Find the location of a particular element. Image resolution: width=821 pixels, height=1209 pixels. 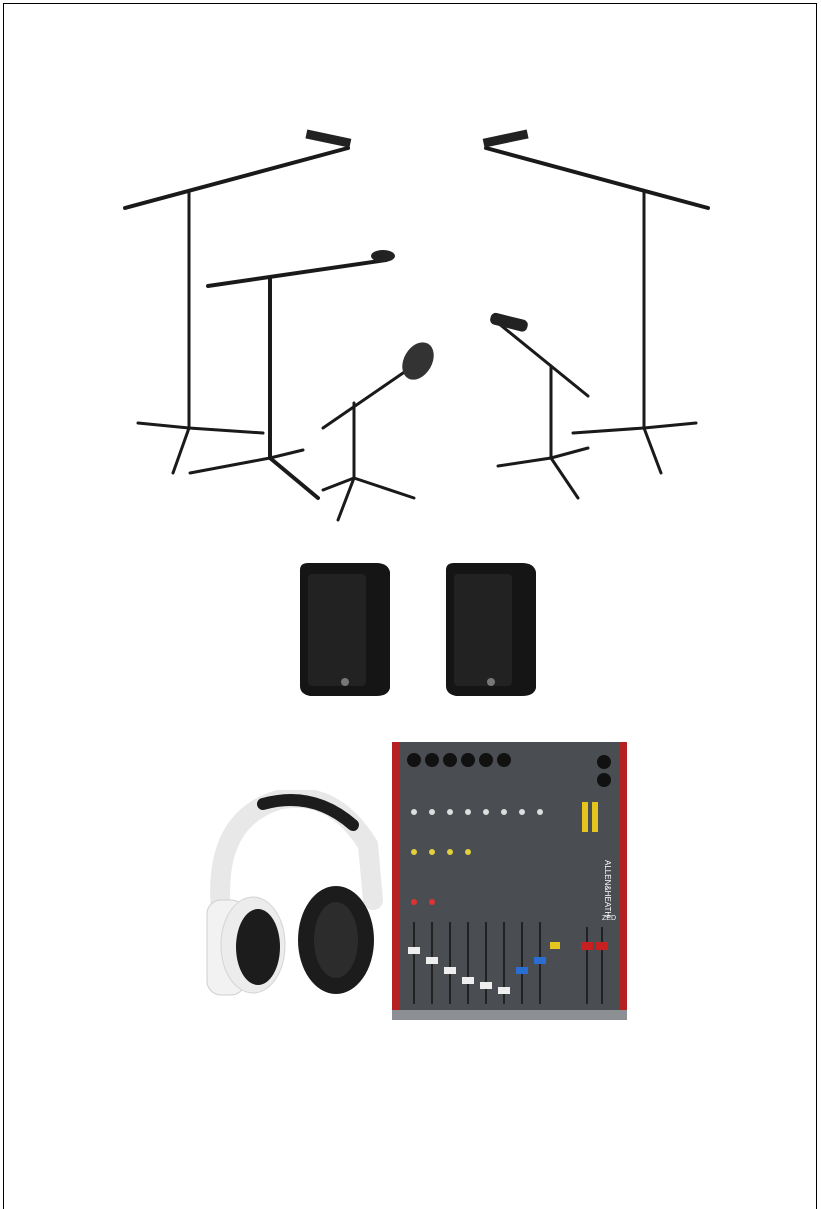

headphones-icon is located at coordinates (294, 893).